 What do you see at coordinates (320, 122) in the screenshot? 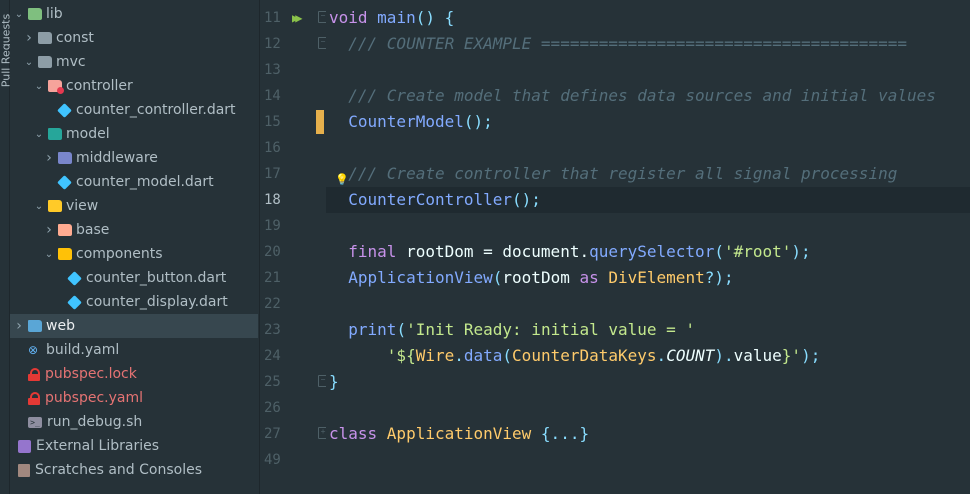
I see `change-marker` at bounding box center [320, 122].